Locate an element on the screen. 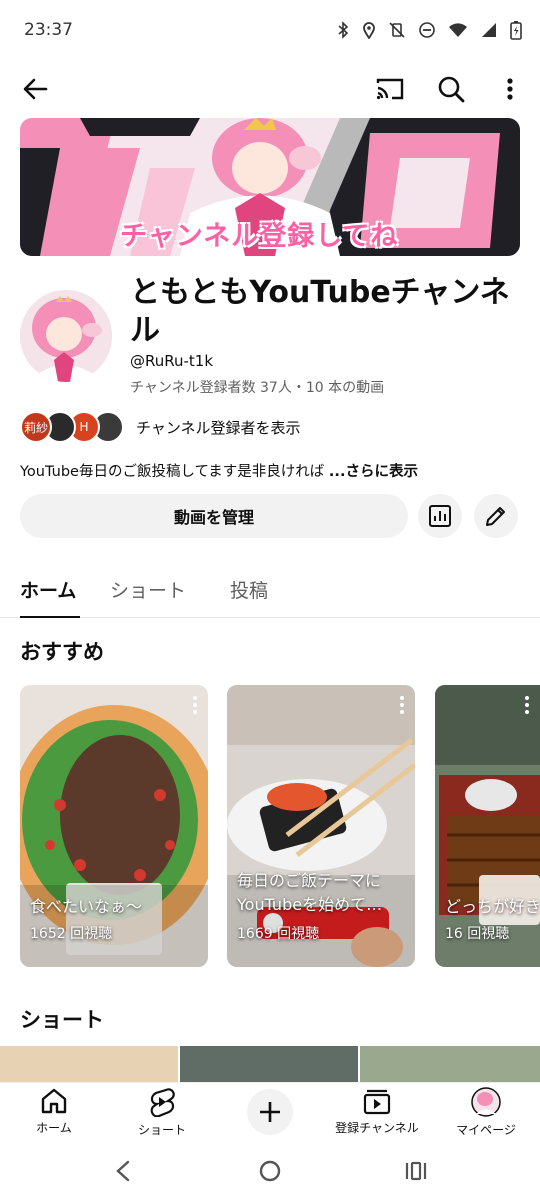 The image size is (540, 1200). system-recents-icon is located at coordinates (416, 1171).